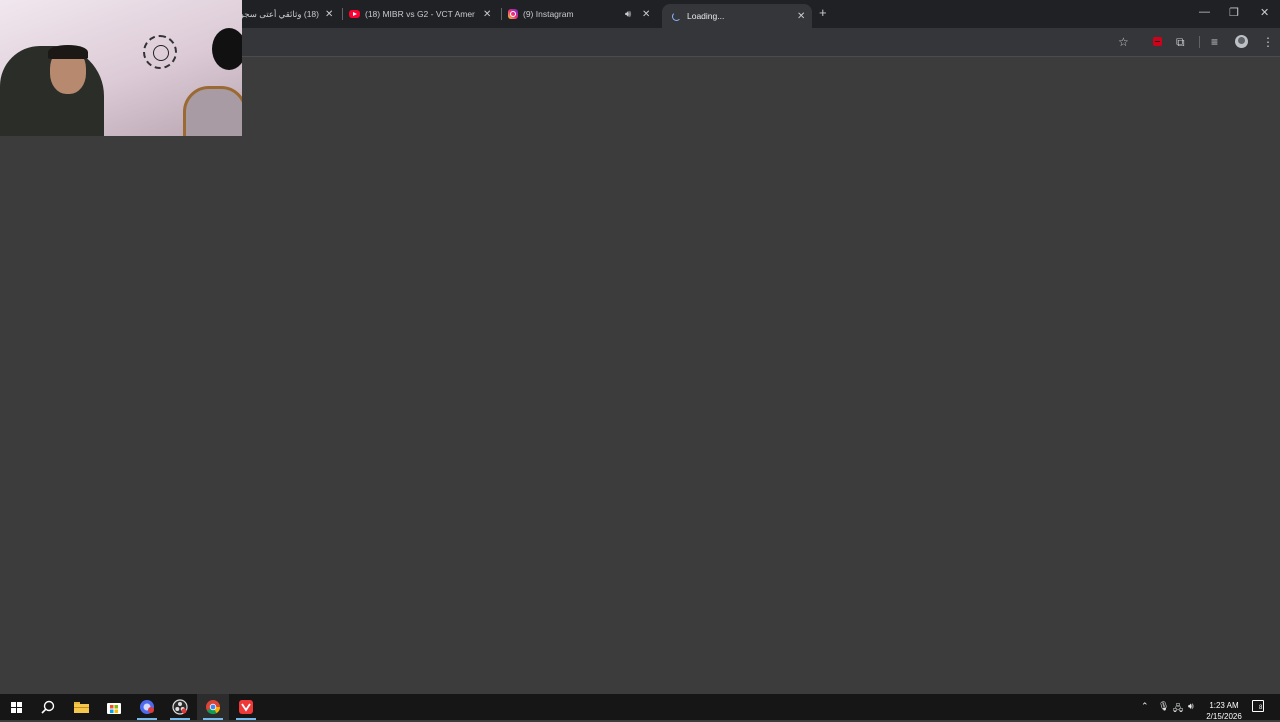 The image size is (1280, 722). What do you see at coordinates (1224, 705) in the screenshot?
I see `clock-time: 1:23 AM` at bounding box center [1224, 705].